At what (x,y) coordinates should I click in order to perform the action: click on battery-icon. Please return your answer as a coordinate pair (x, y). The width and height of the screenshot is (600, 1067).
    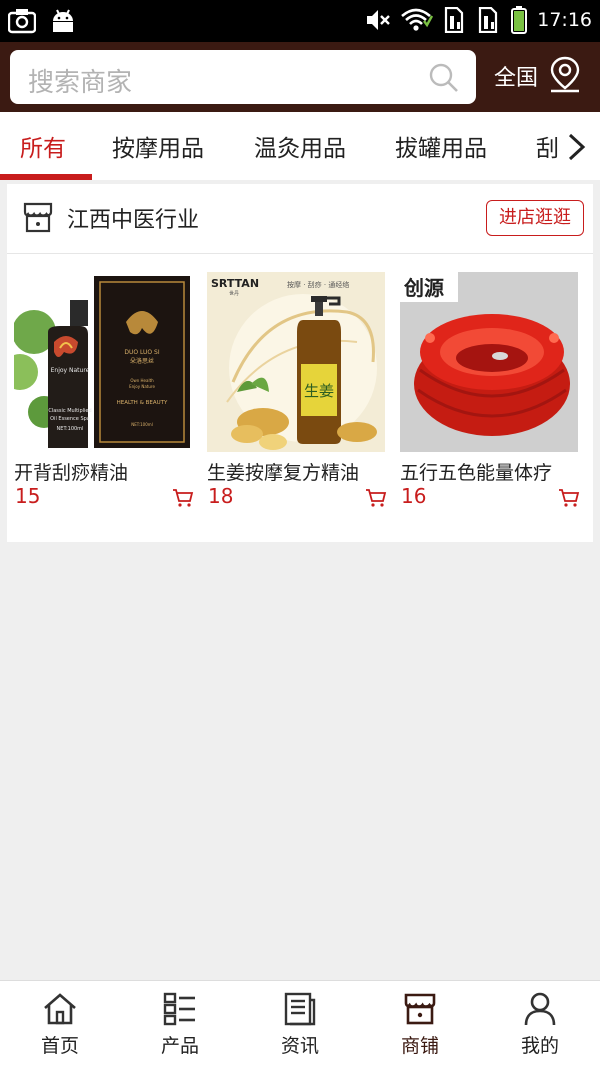
    Looking at the image, I should click on (519, 20).